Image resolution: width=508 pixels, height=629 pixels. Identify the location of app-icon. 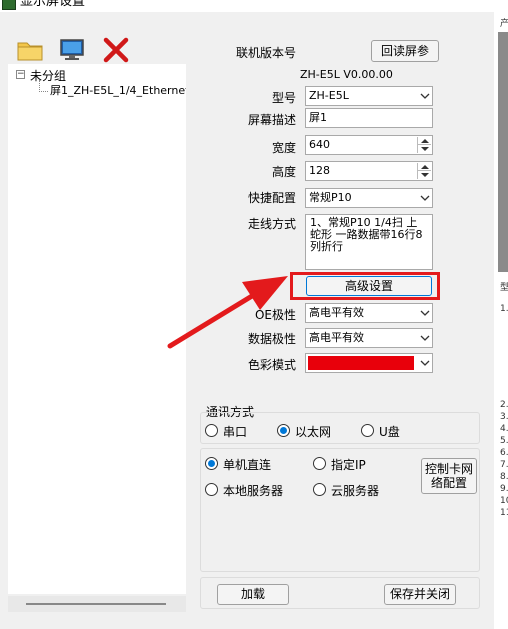
(9, 5).